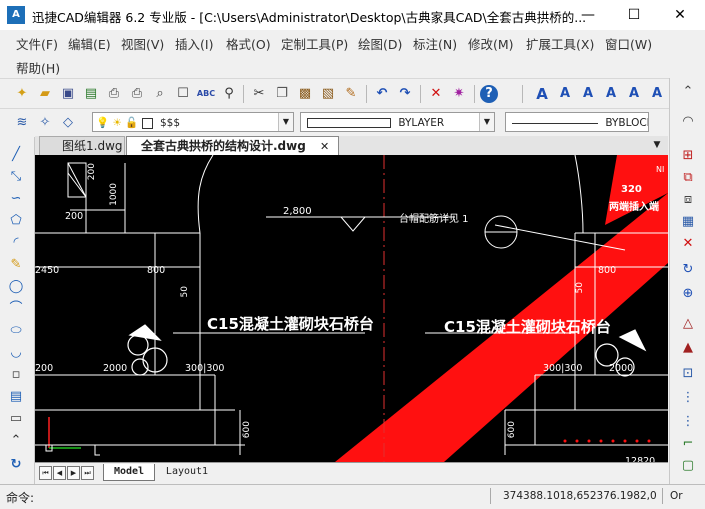  Describe the element at coordinates (156, 270) in the screenshot. I see `dim-text: 800` at that location.